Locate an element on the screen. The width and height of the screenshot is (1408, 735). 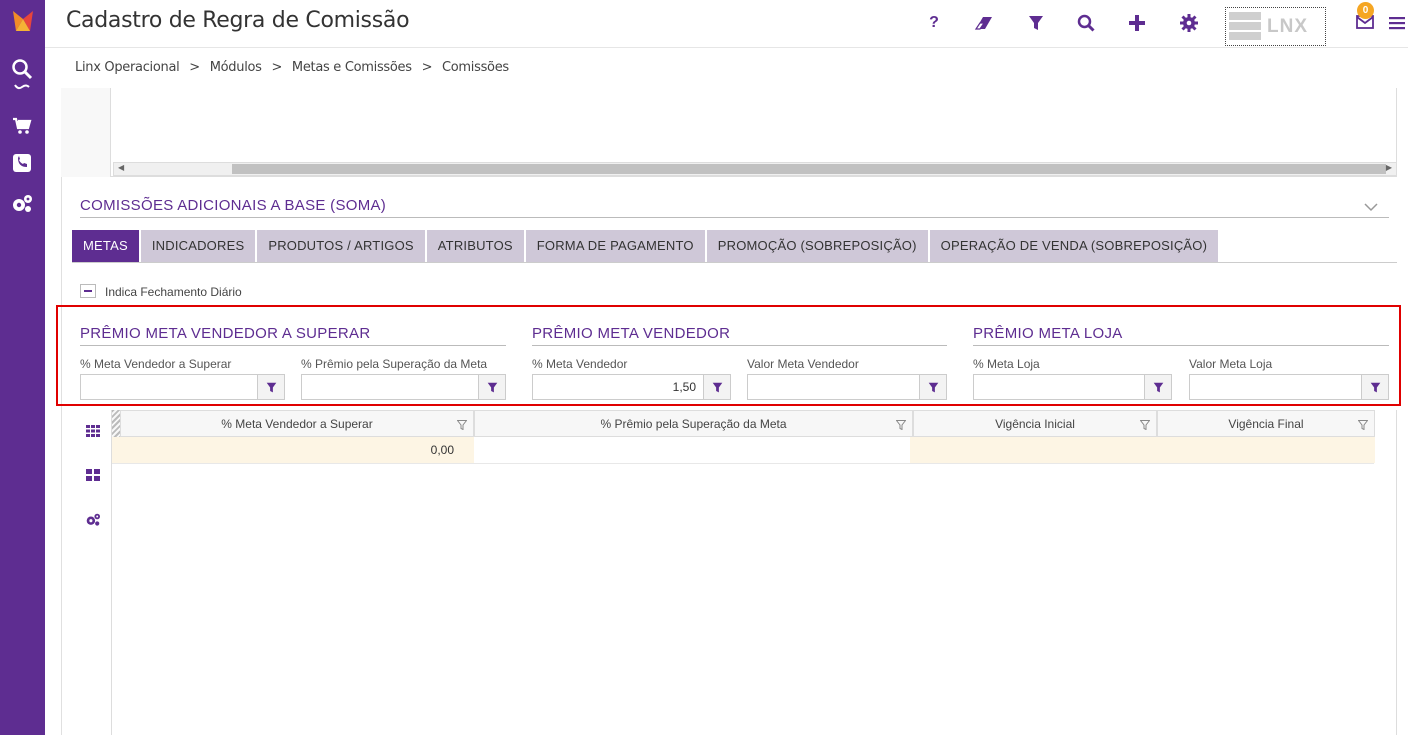
grid-view-icon is located at coordinates (93, 431).